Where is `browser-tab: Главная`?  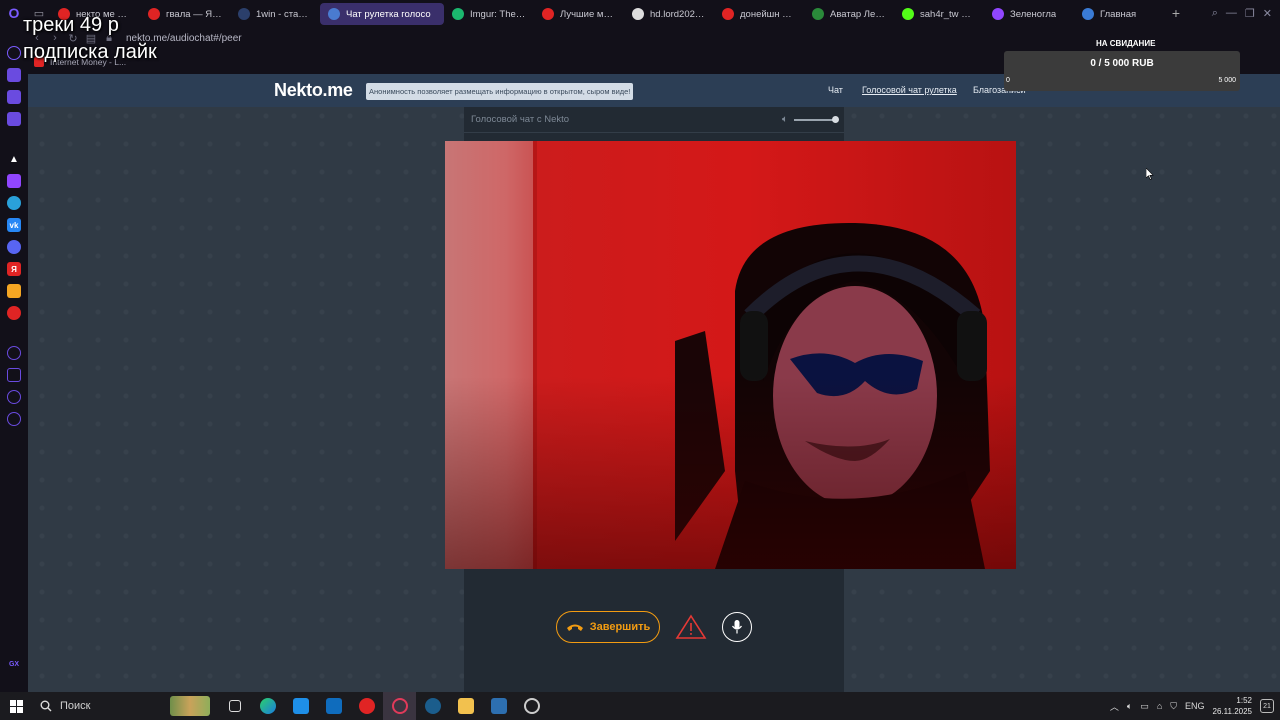 browser-tab: Главная is located at coordinates (1119, 14).